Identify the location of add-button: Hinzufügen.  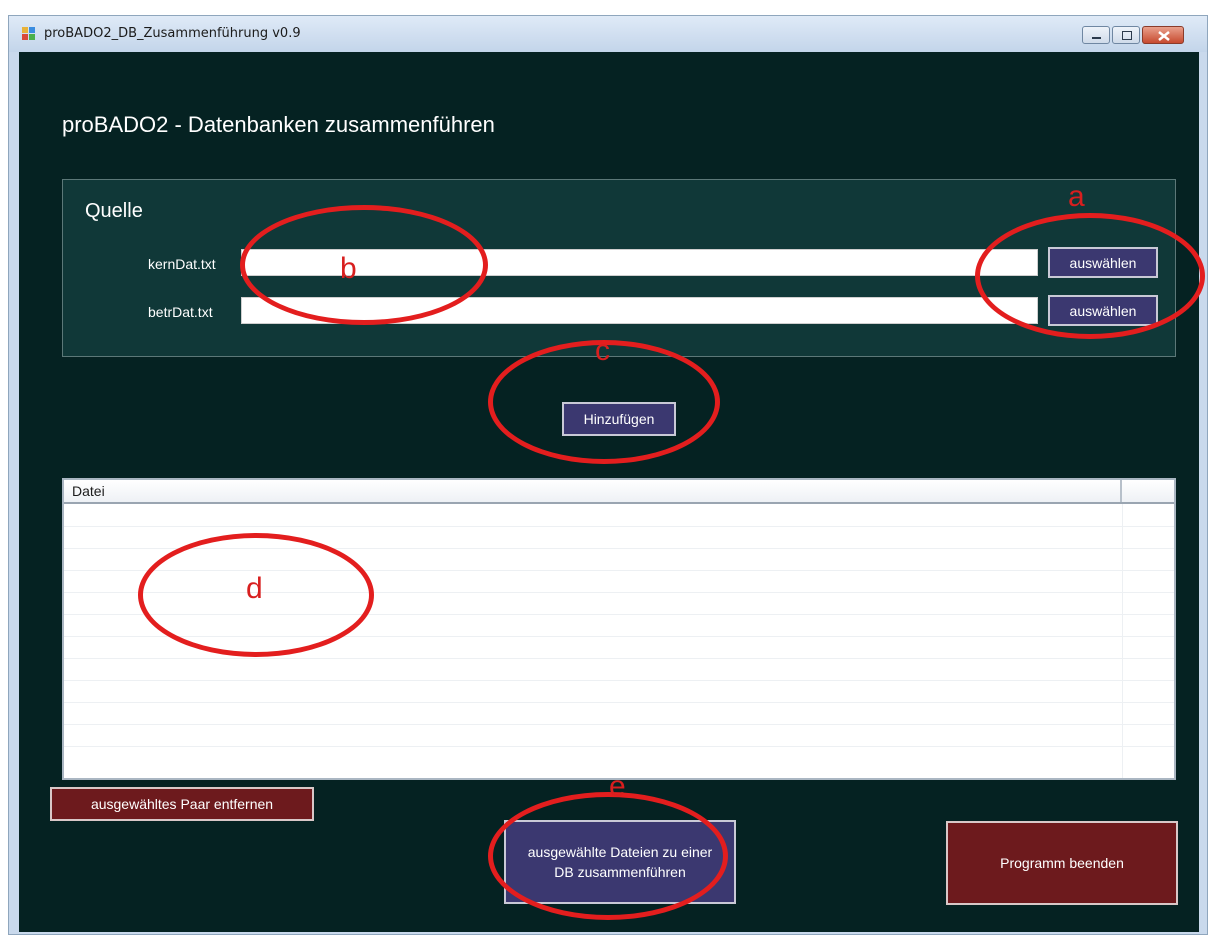
(619, 419).